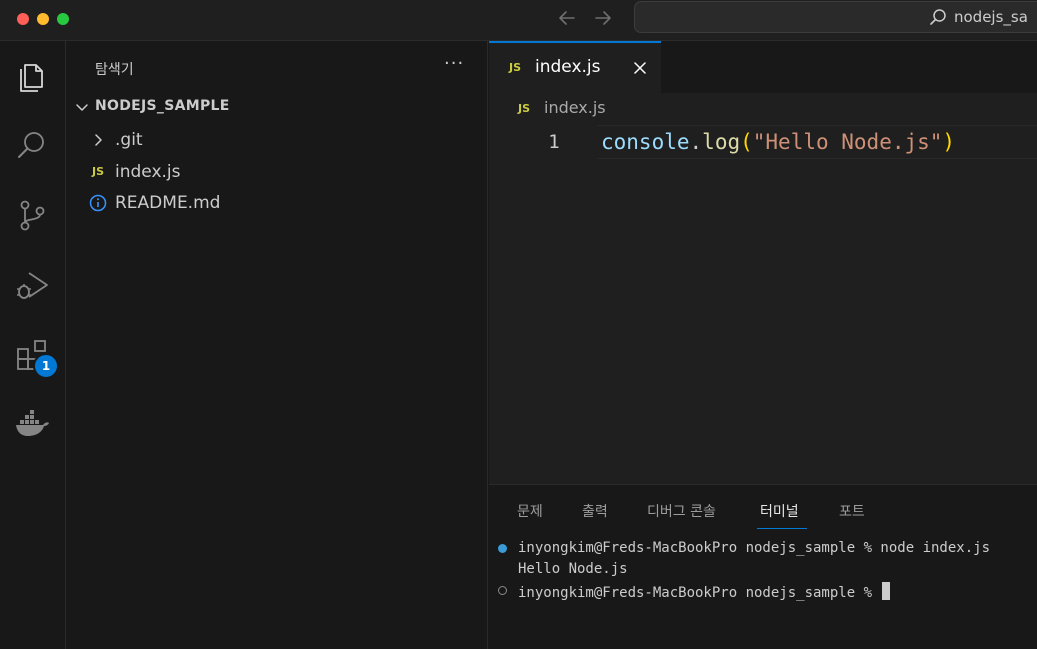  Describe the element at coordinates (852, 511) in the screenshot. I see `tab-ports: 포트` at that location.